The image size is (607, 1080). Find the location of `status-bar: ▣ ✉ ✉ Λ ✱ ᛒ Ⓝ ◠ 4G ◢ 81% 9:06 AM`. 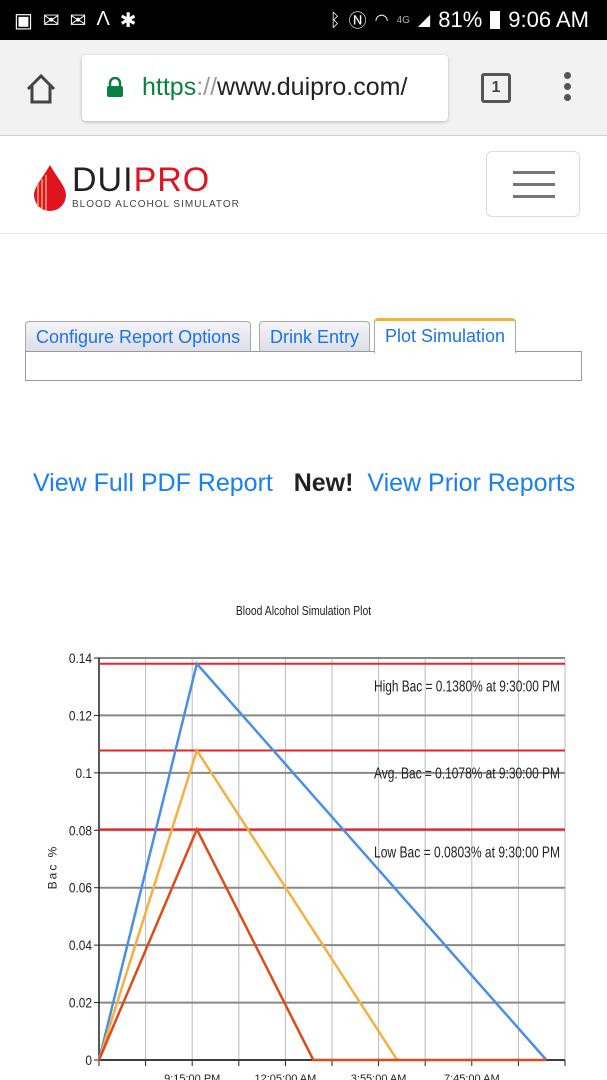

status-bar: ▣ ✉ ✉ Λ ✱ ᛒ Ⓝ ◠ 4G ◢ 81% 9:06 AM is located at coordinates (303, 20).